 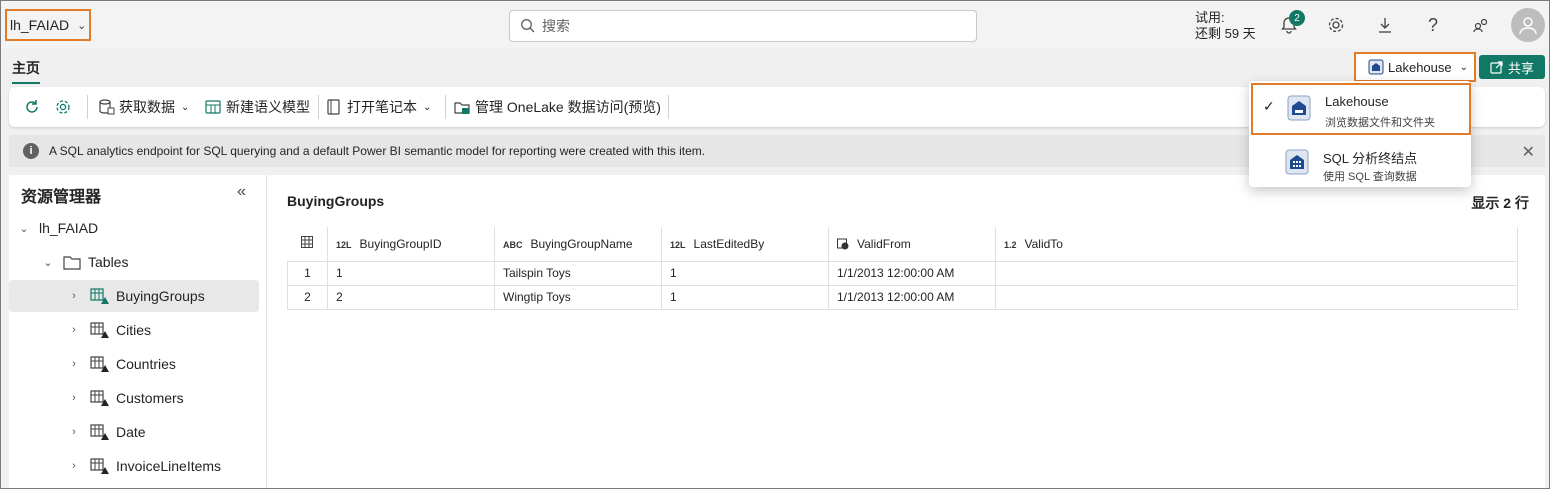 I want to click on refresh-icon, so click(x=32, y=106).